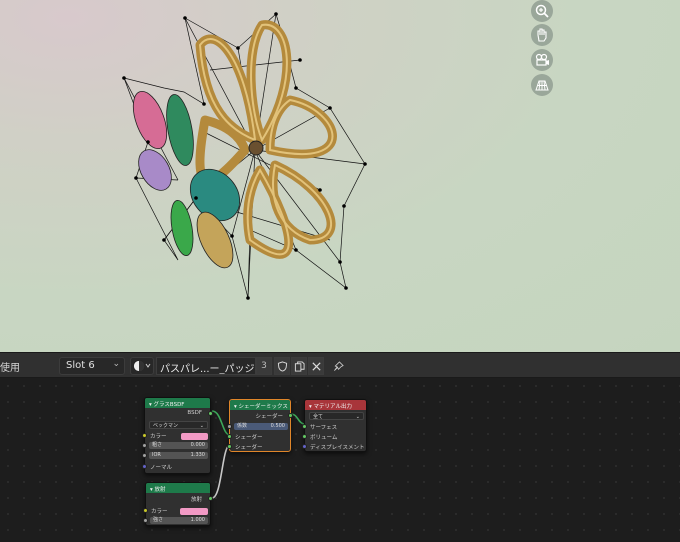 Image resolution: width=680 pixels, height=542 pixels. Describe the element at coordinates (144, 445) in the screenshot. I see `glass-roughness-socket` at that location.